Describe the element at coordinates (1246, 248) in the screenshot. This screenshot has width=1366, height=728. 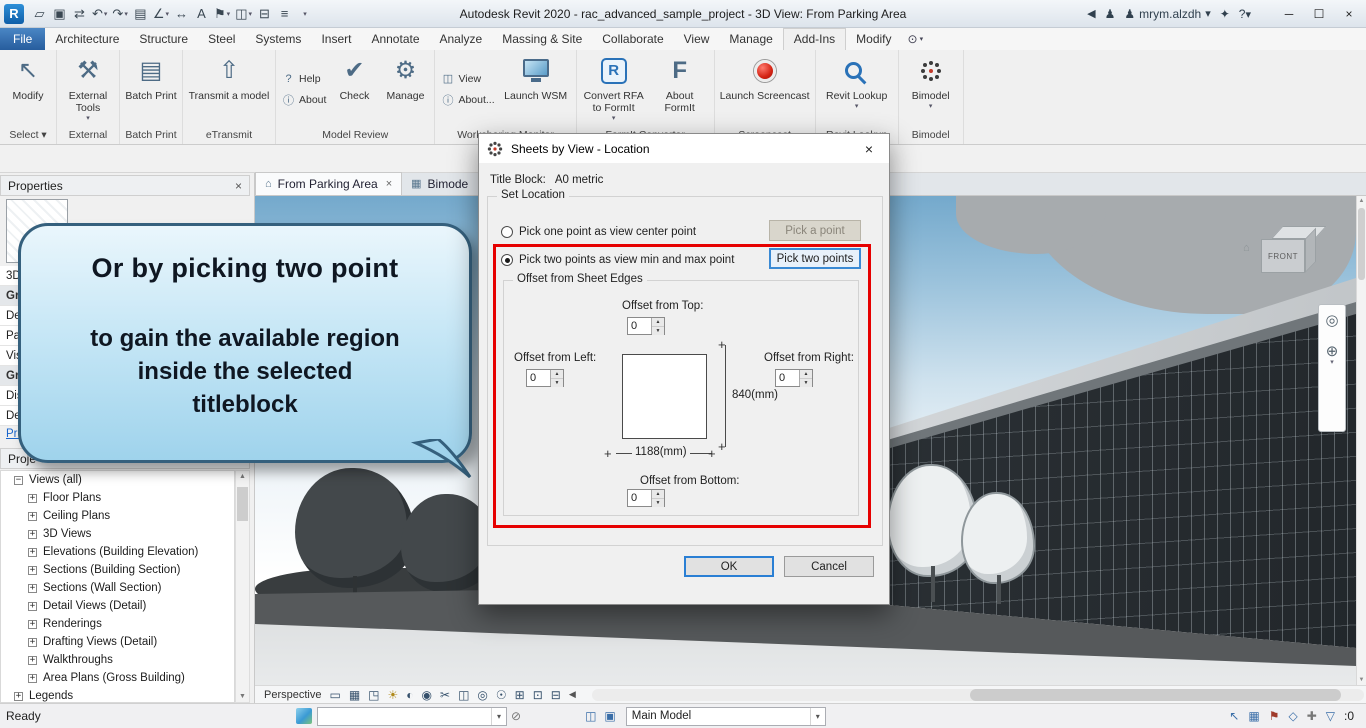
I see `home-icon: ⌂` at that location.